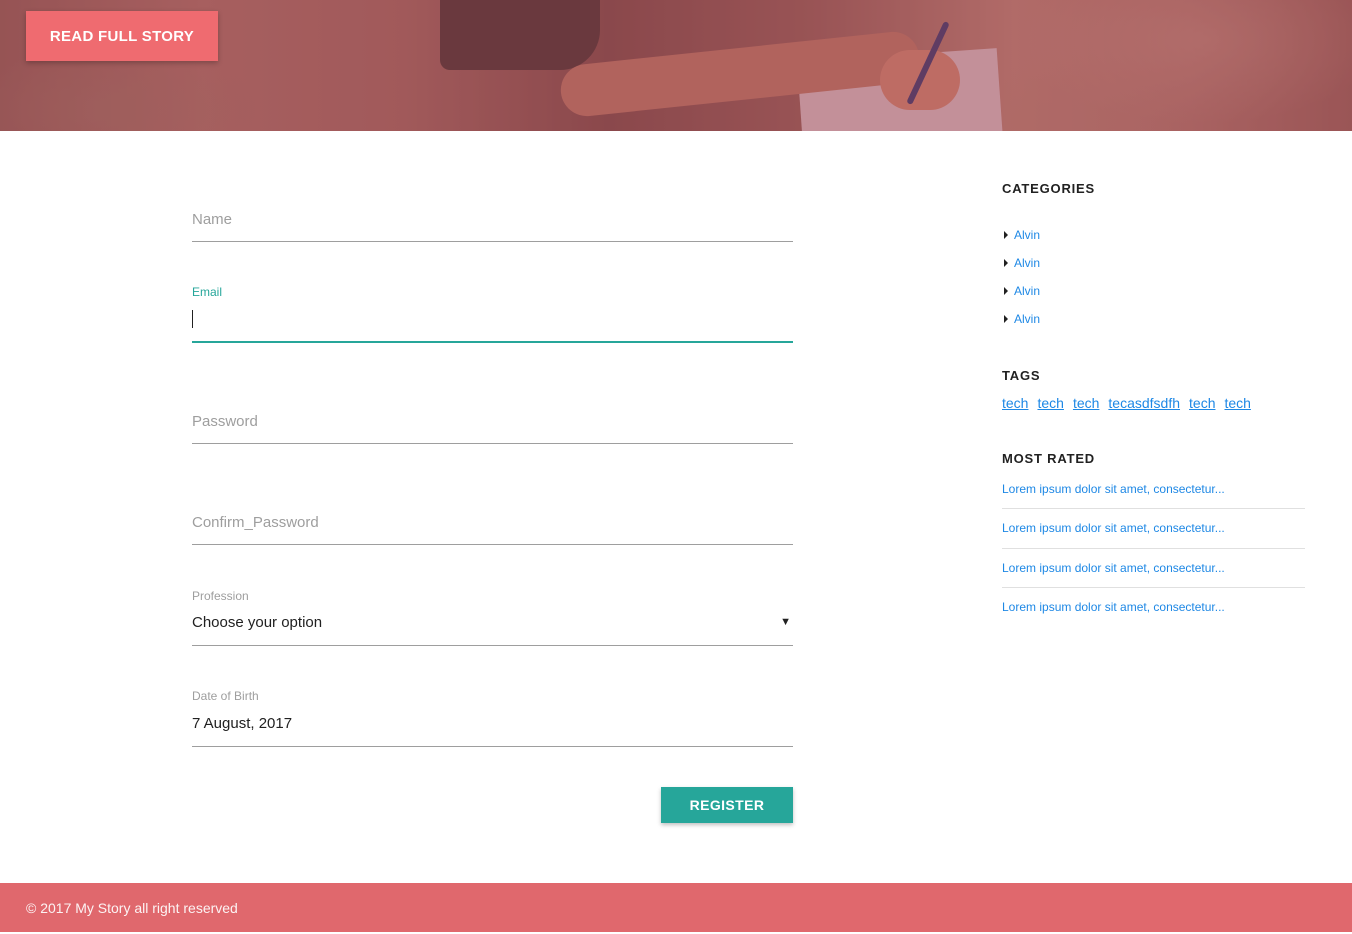 This screenshot has width=1352, height=934. I want to click on most-rated-heading: MOST RATED, so click(1048, 458).